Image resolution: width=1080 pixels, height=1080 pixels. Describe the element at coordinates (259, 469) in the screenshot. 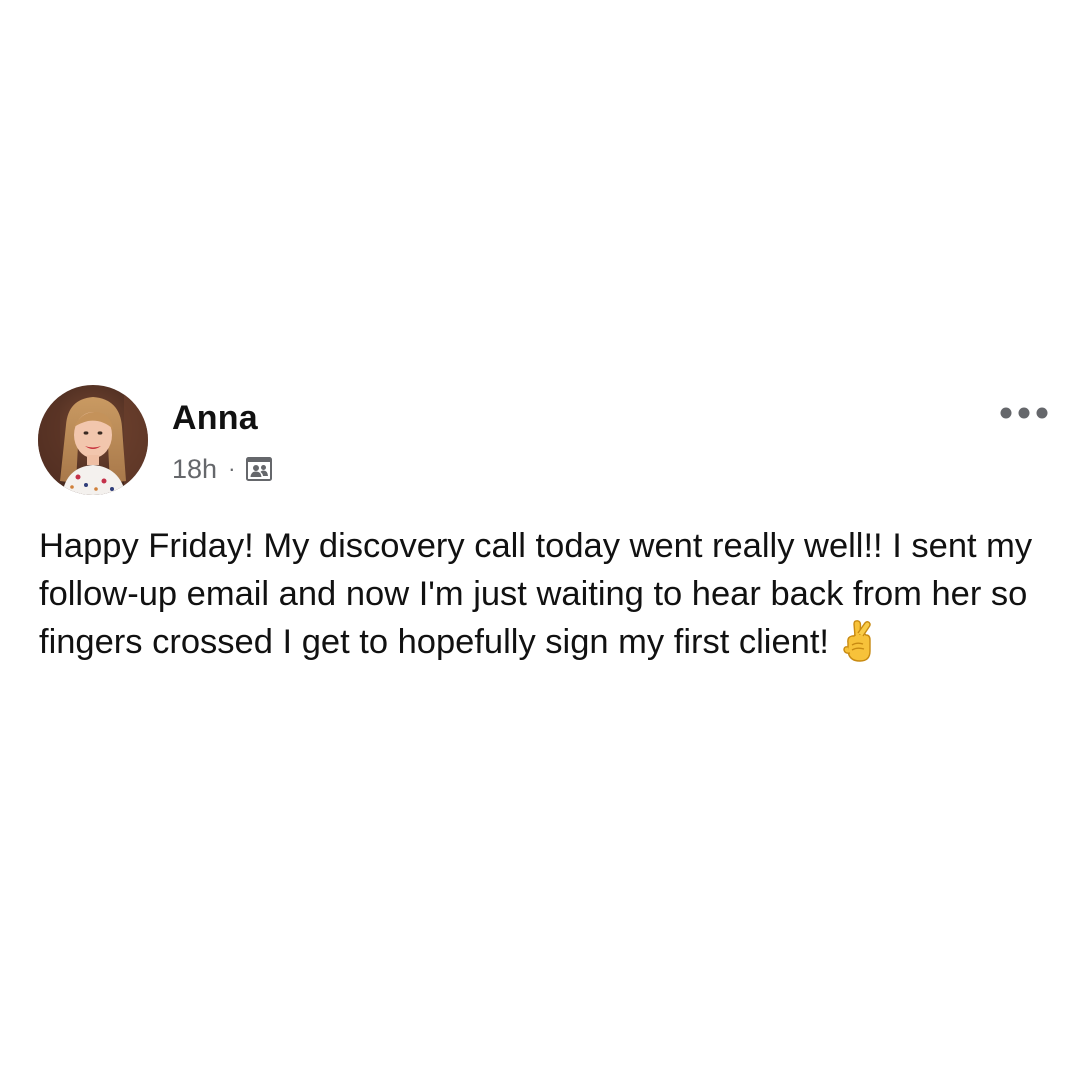

I see `group-members-icon` at that location.